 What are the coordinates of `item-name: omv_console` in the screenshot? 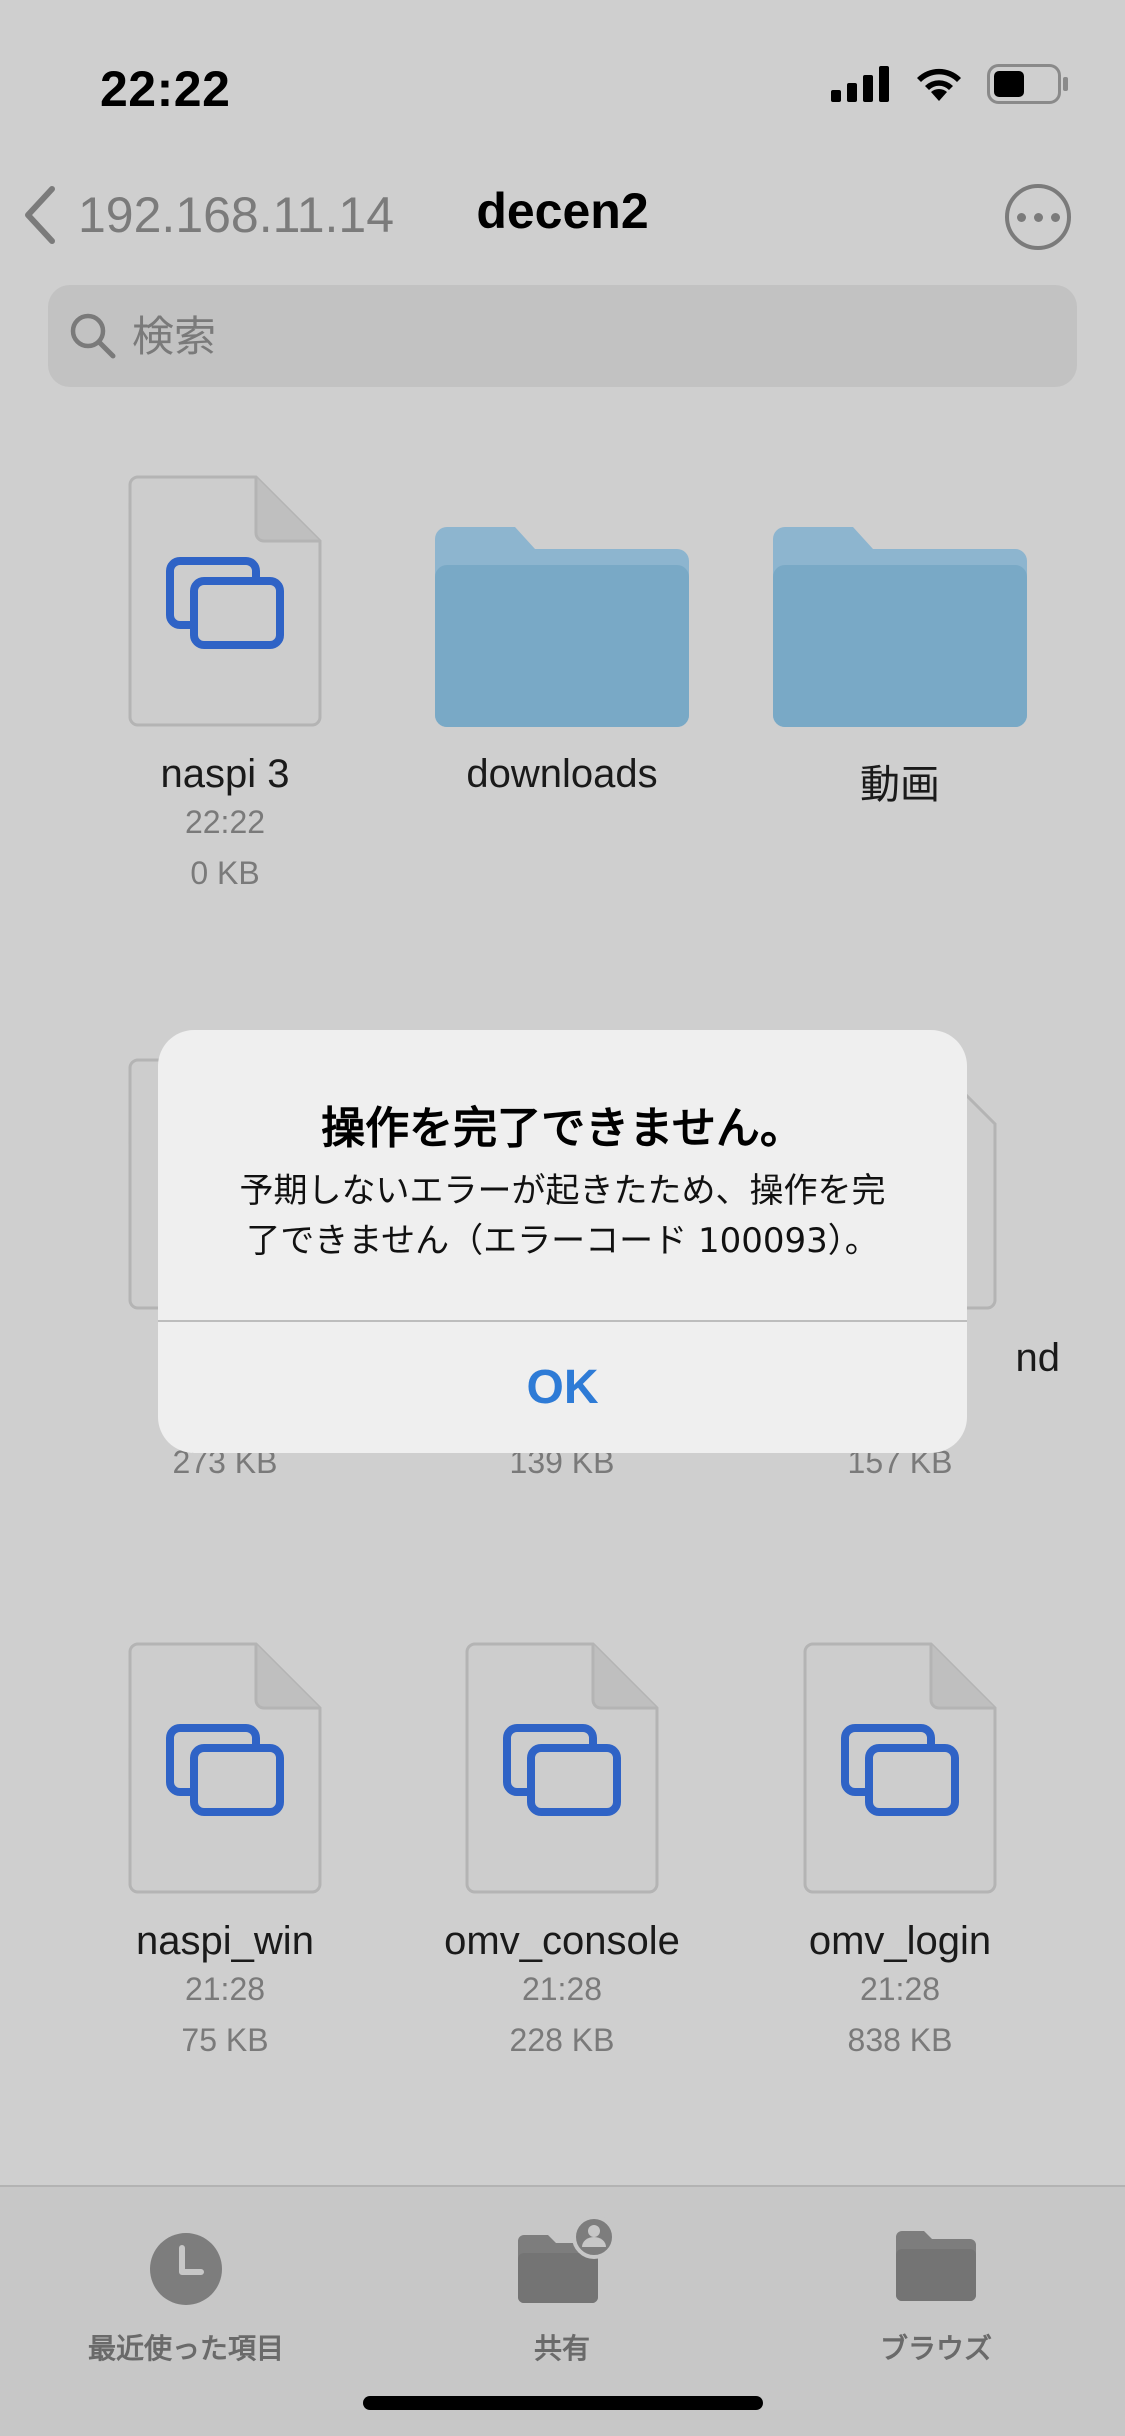 It's located at (562, 1941).